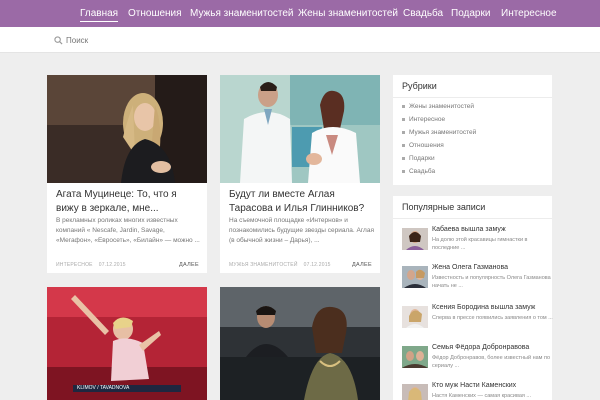  I want to click on caption-bar: KLIMOV / TAVADNOVA, so click(127, 388).